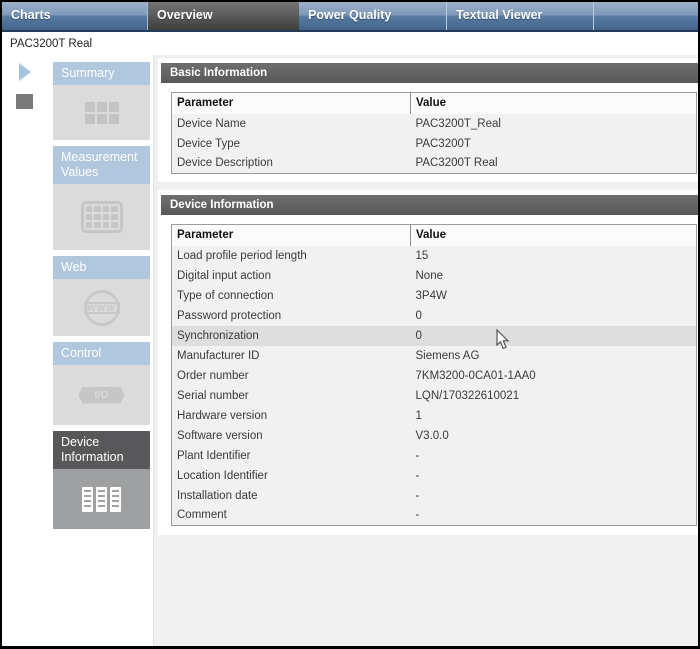  I want to click on parameter-cell: Installation date, so click(291, 495).